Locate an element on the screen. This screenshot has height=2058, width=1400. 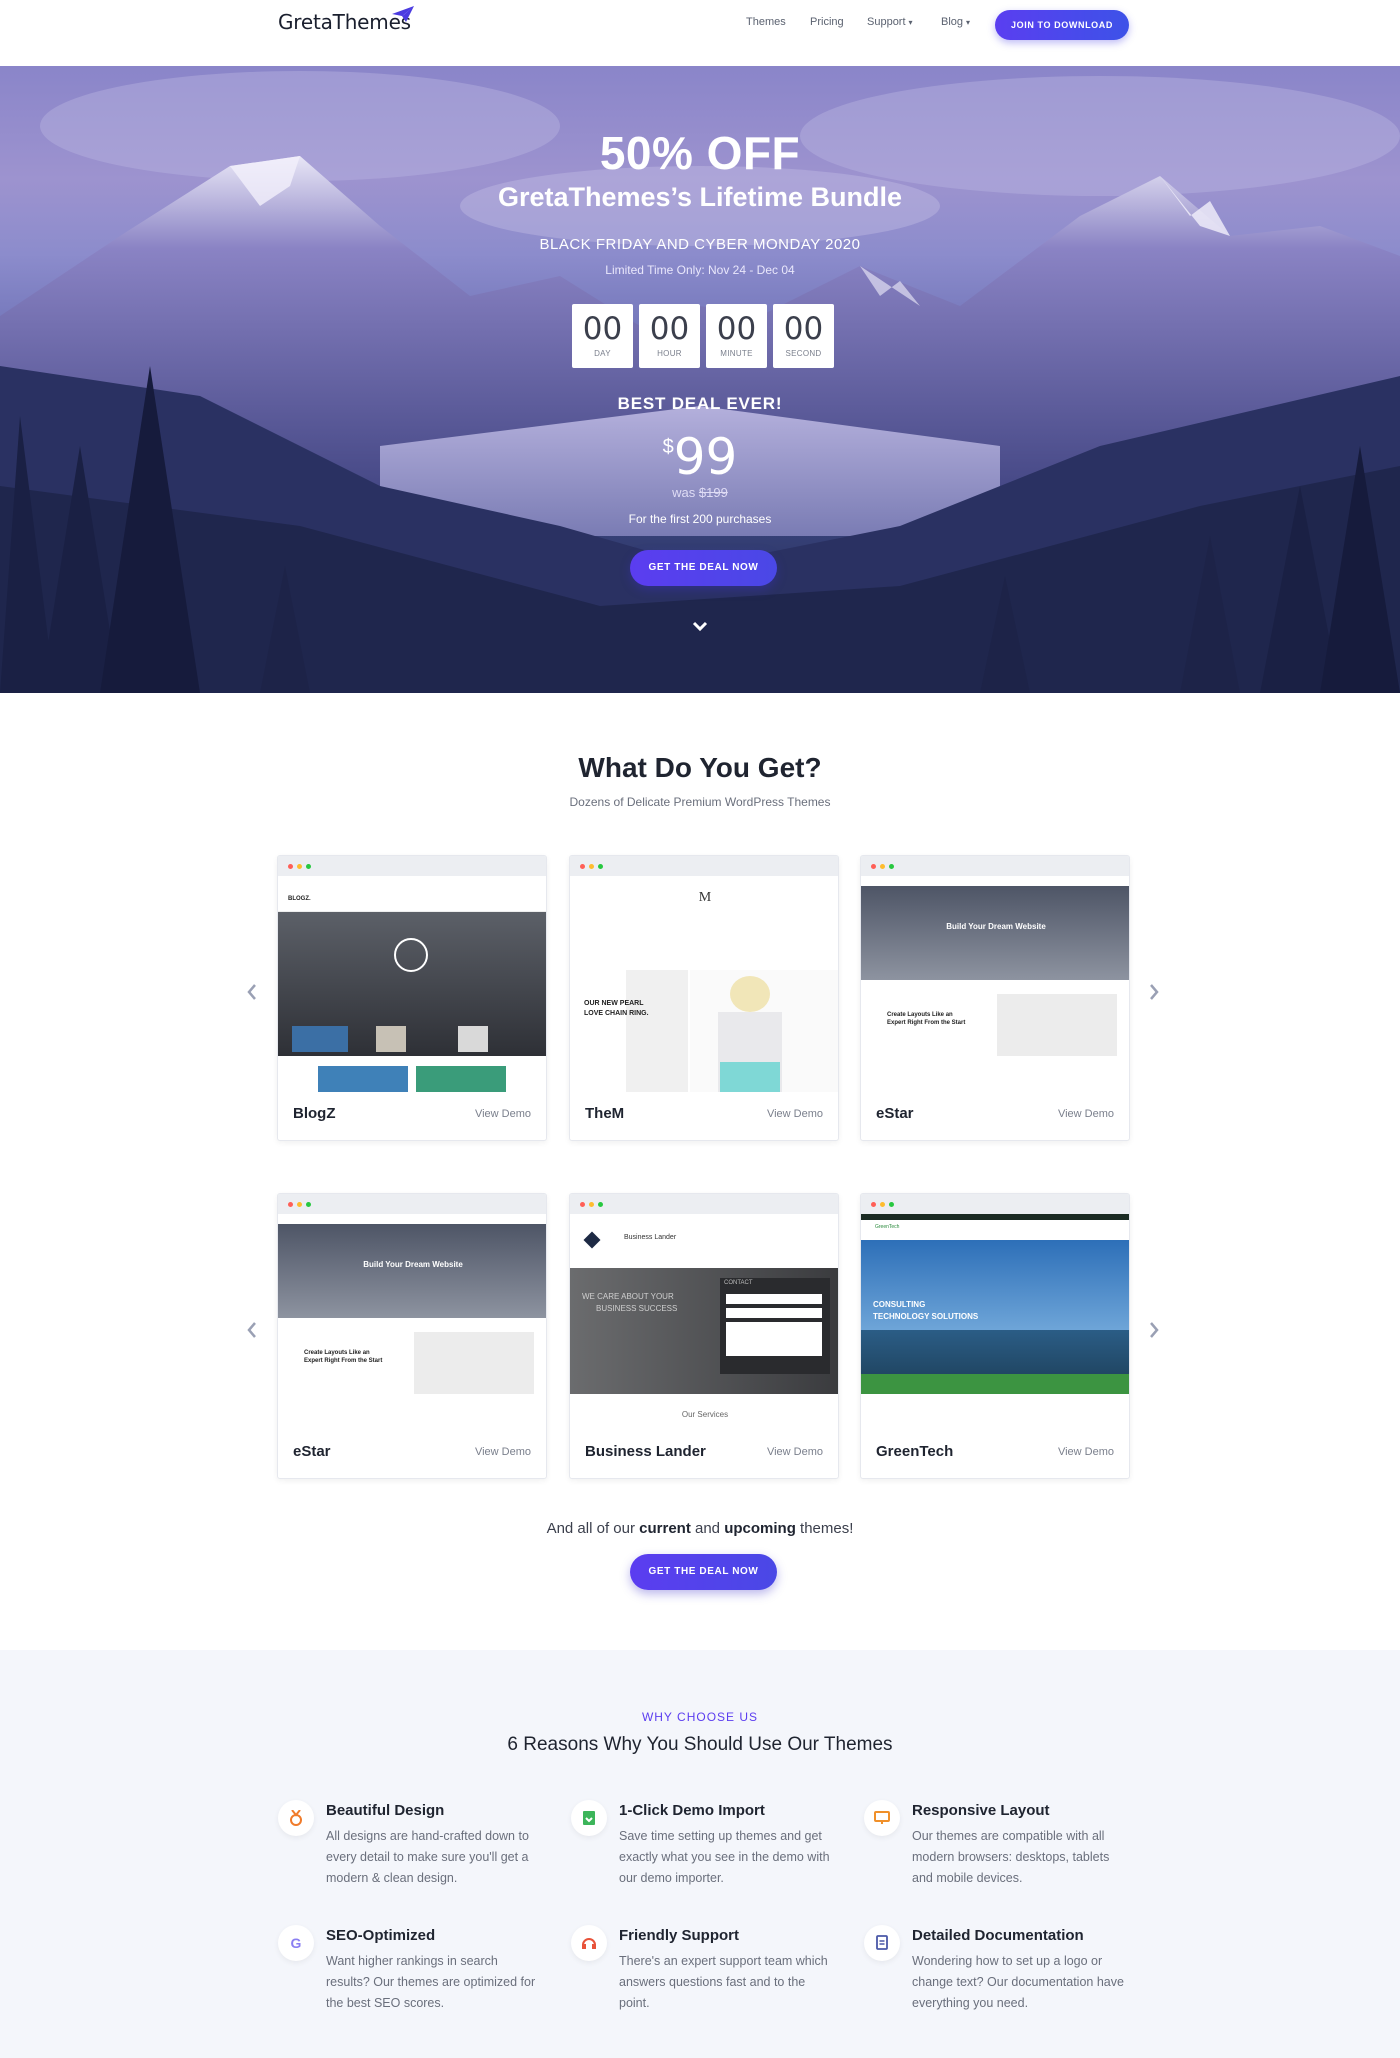
and-all-post: themes! is located at coordinates (824, 1528).